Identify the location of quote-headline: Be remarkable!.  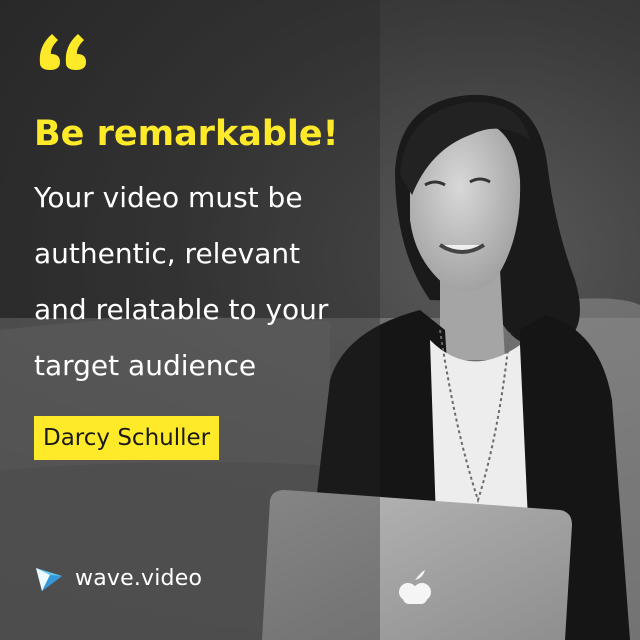
(186, 134).